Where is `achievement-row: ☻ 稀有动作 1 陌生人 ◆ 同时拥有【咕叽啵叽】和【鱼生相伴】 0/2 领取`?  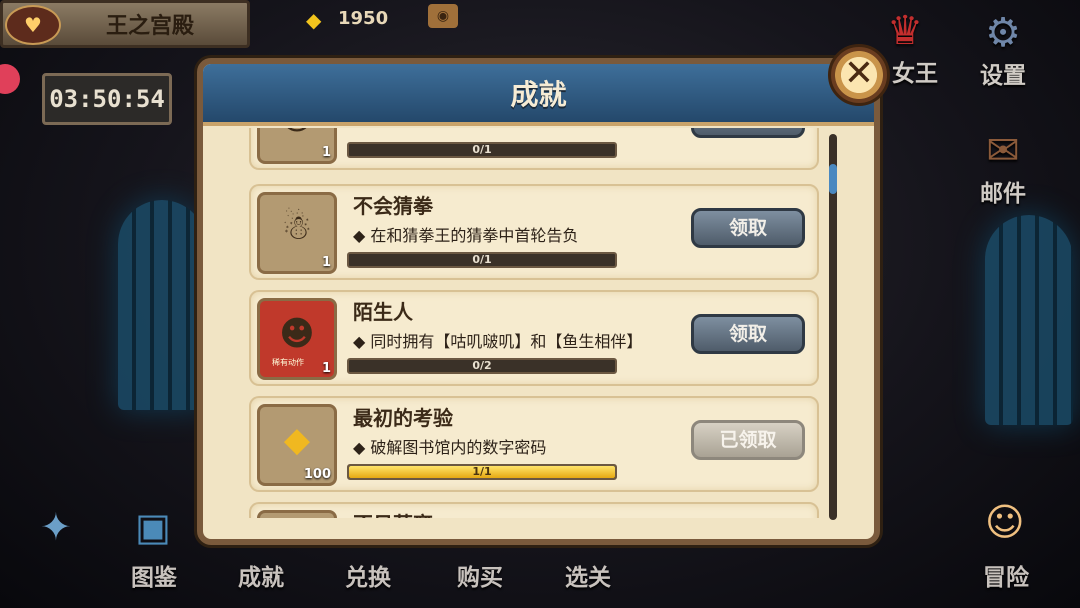
achievement-row: ☻ 稀有动作 1 陌生人 ◆ 同时拥有【咕叽啵叽】和【鱼生相伴】 0/2 领取 is located at coordinates (534, 338).